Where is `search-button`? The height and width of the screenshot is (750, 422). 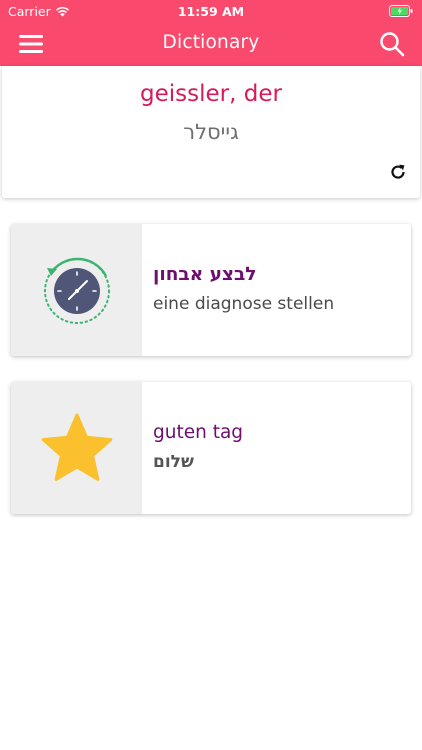
search-button is located at coordinates (392, 44).